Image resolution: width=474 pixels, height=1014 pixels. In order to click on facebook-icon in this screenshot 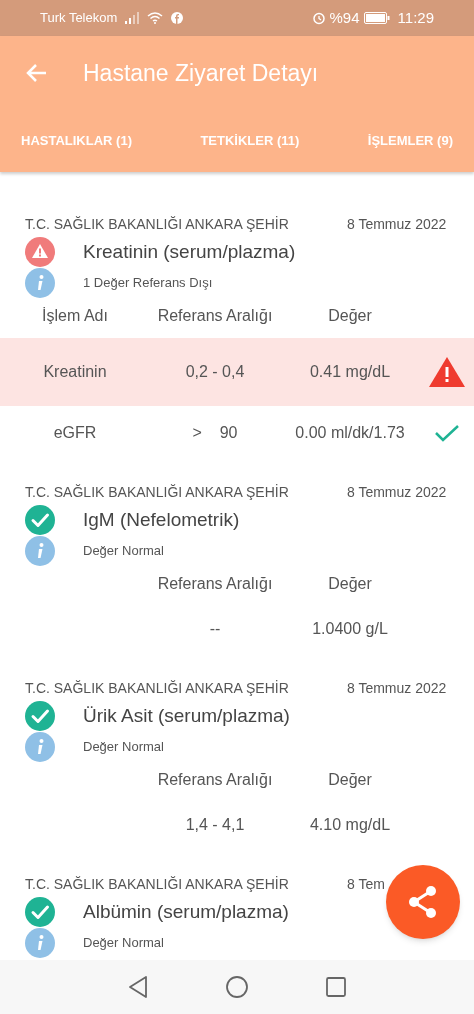, I will do `click(177, 18)`.